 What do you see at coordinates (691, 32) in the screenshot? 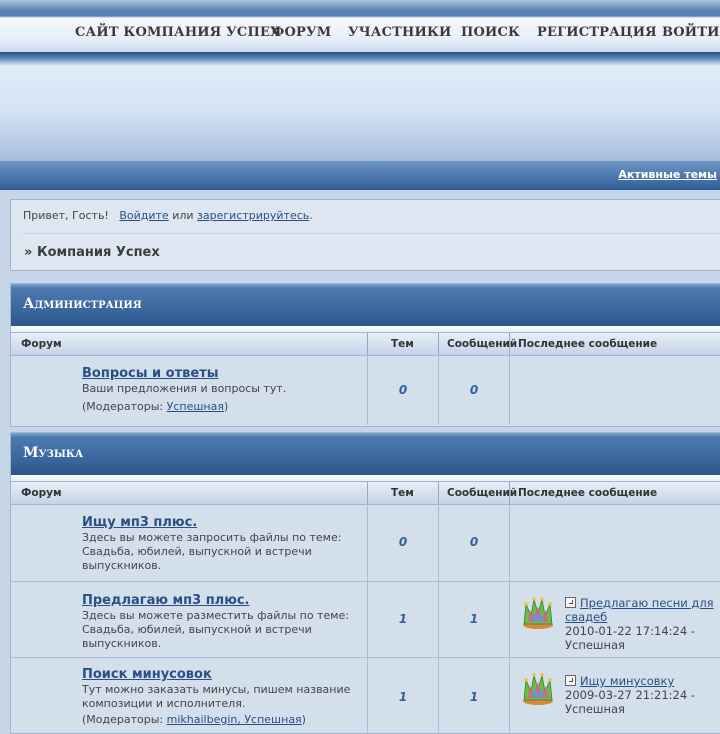
I see `nav-login-link: ВОЙТИ` at bounding box center [691, 32].